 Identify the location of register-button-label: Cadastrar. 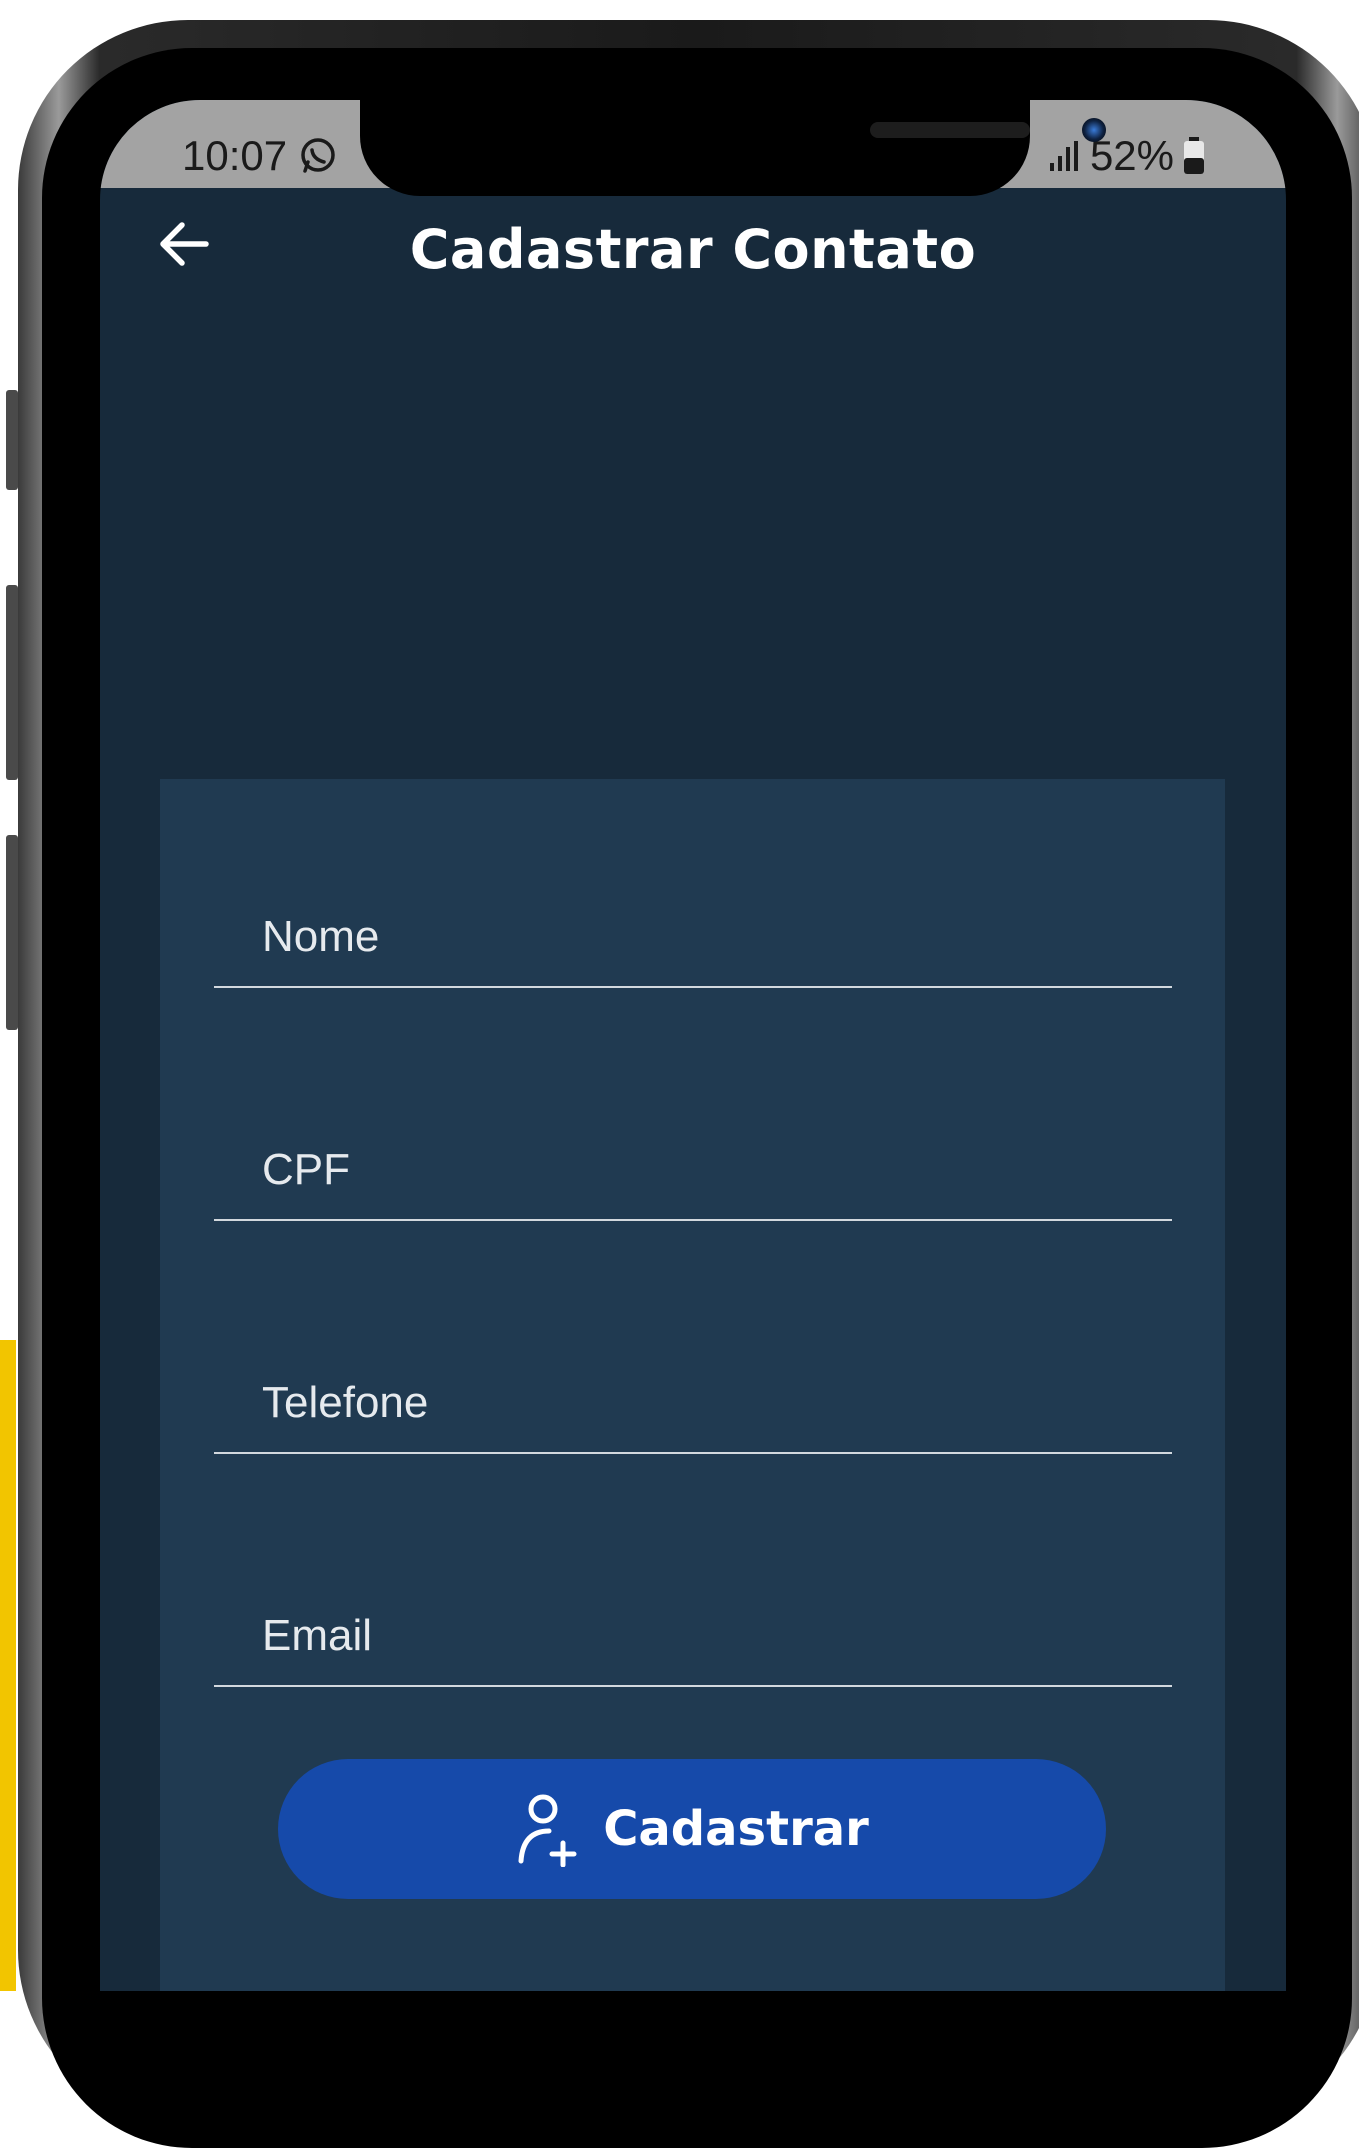
(736, 1829).